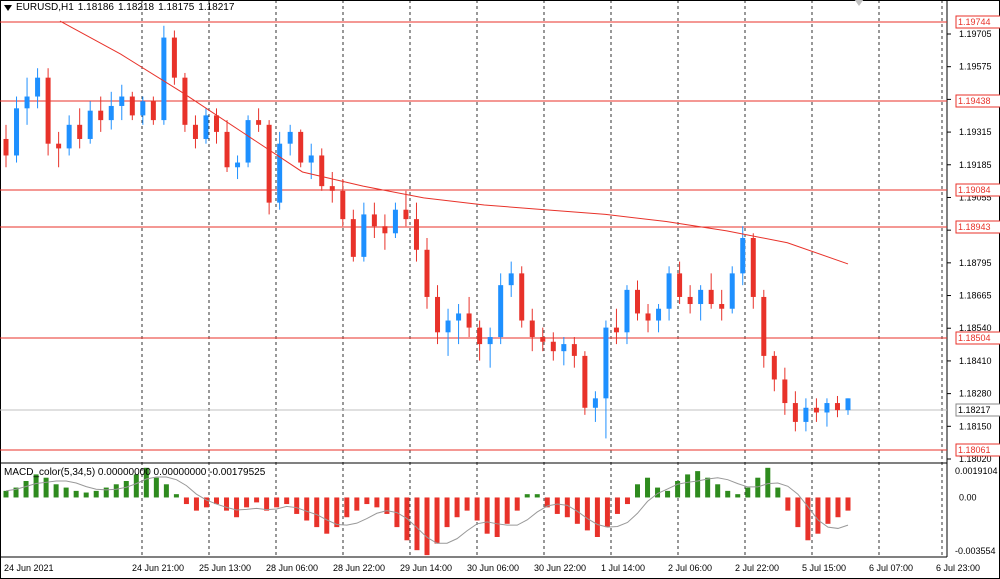  What do you see at coordinates (974, 22) in the screenshot?
I see `level-price-label: 1.19744` at bounding box center [974, 22].